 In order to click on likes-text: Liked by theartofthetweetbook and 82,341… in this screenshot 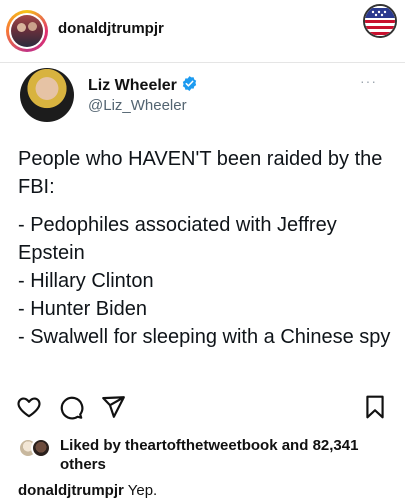, I will do `click(230, 455)`.